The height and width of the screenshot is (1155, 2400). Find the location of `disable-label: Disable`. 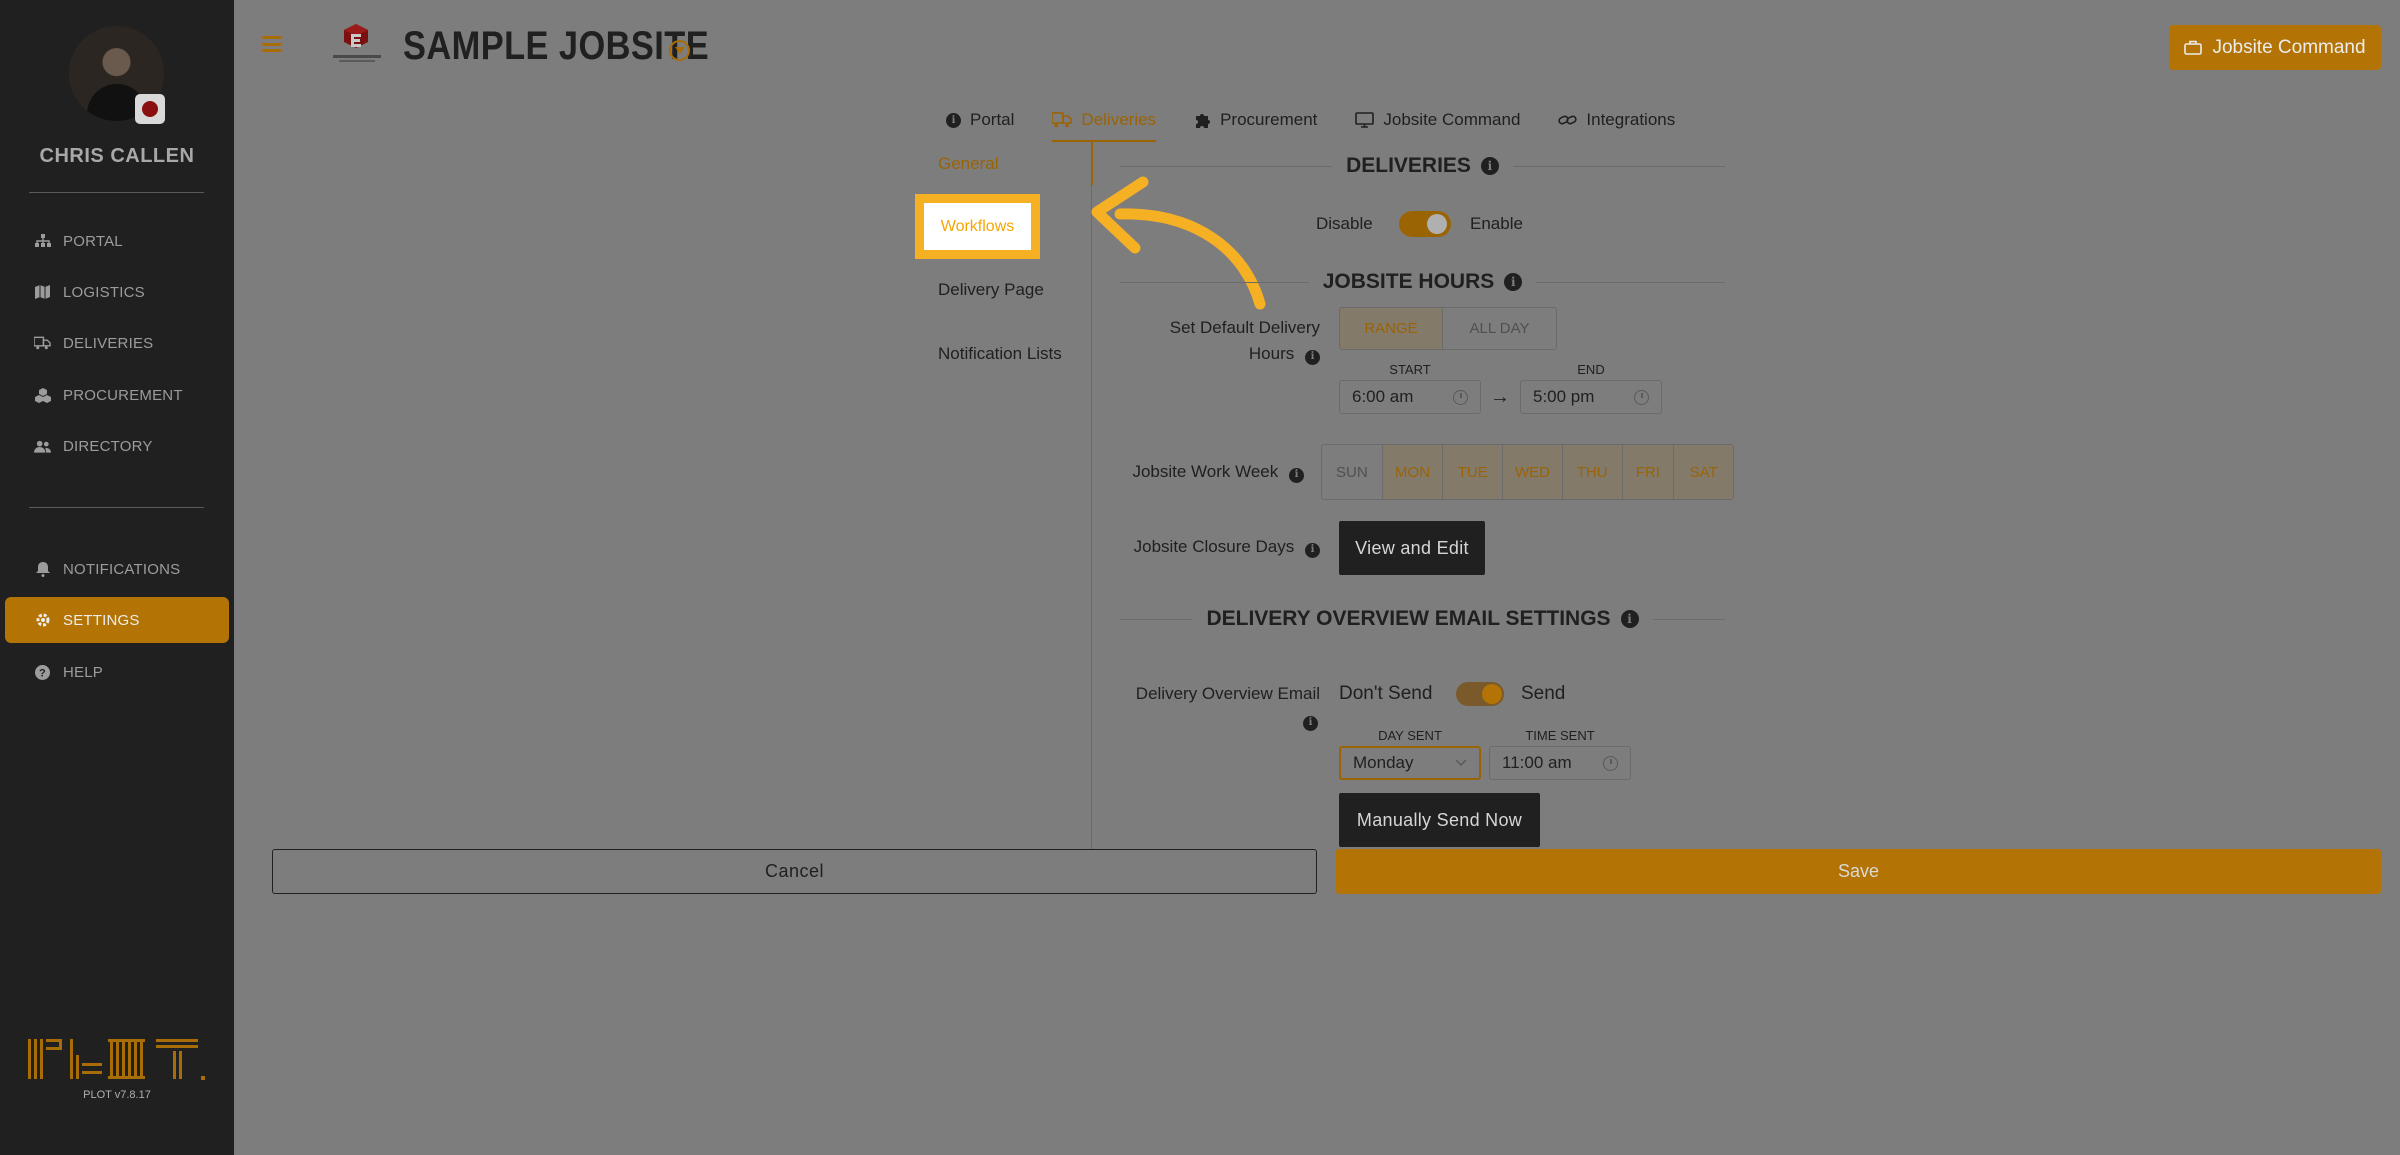

disable-label: Disable is located at coordinates (1344, 223).